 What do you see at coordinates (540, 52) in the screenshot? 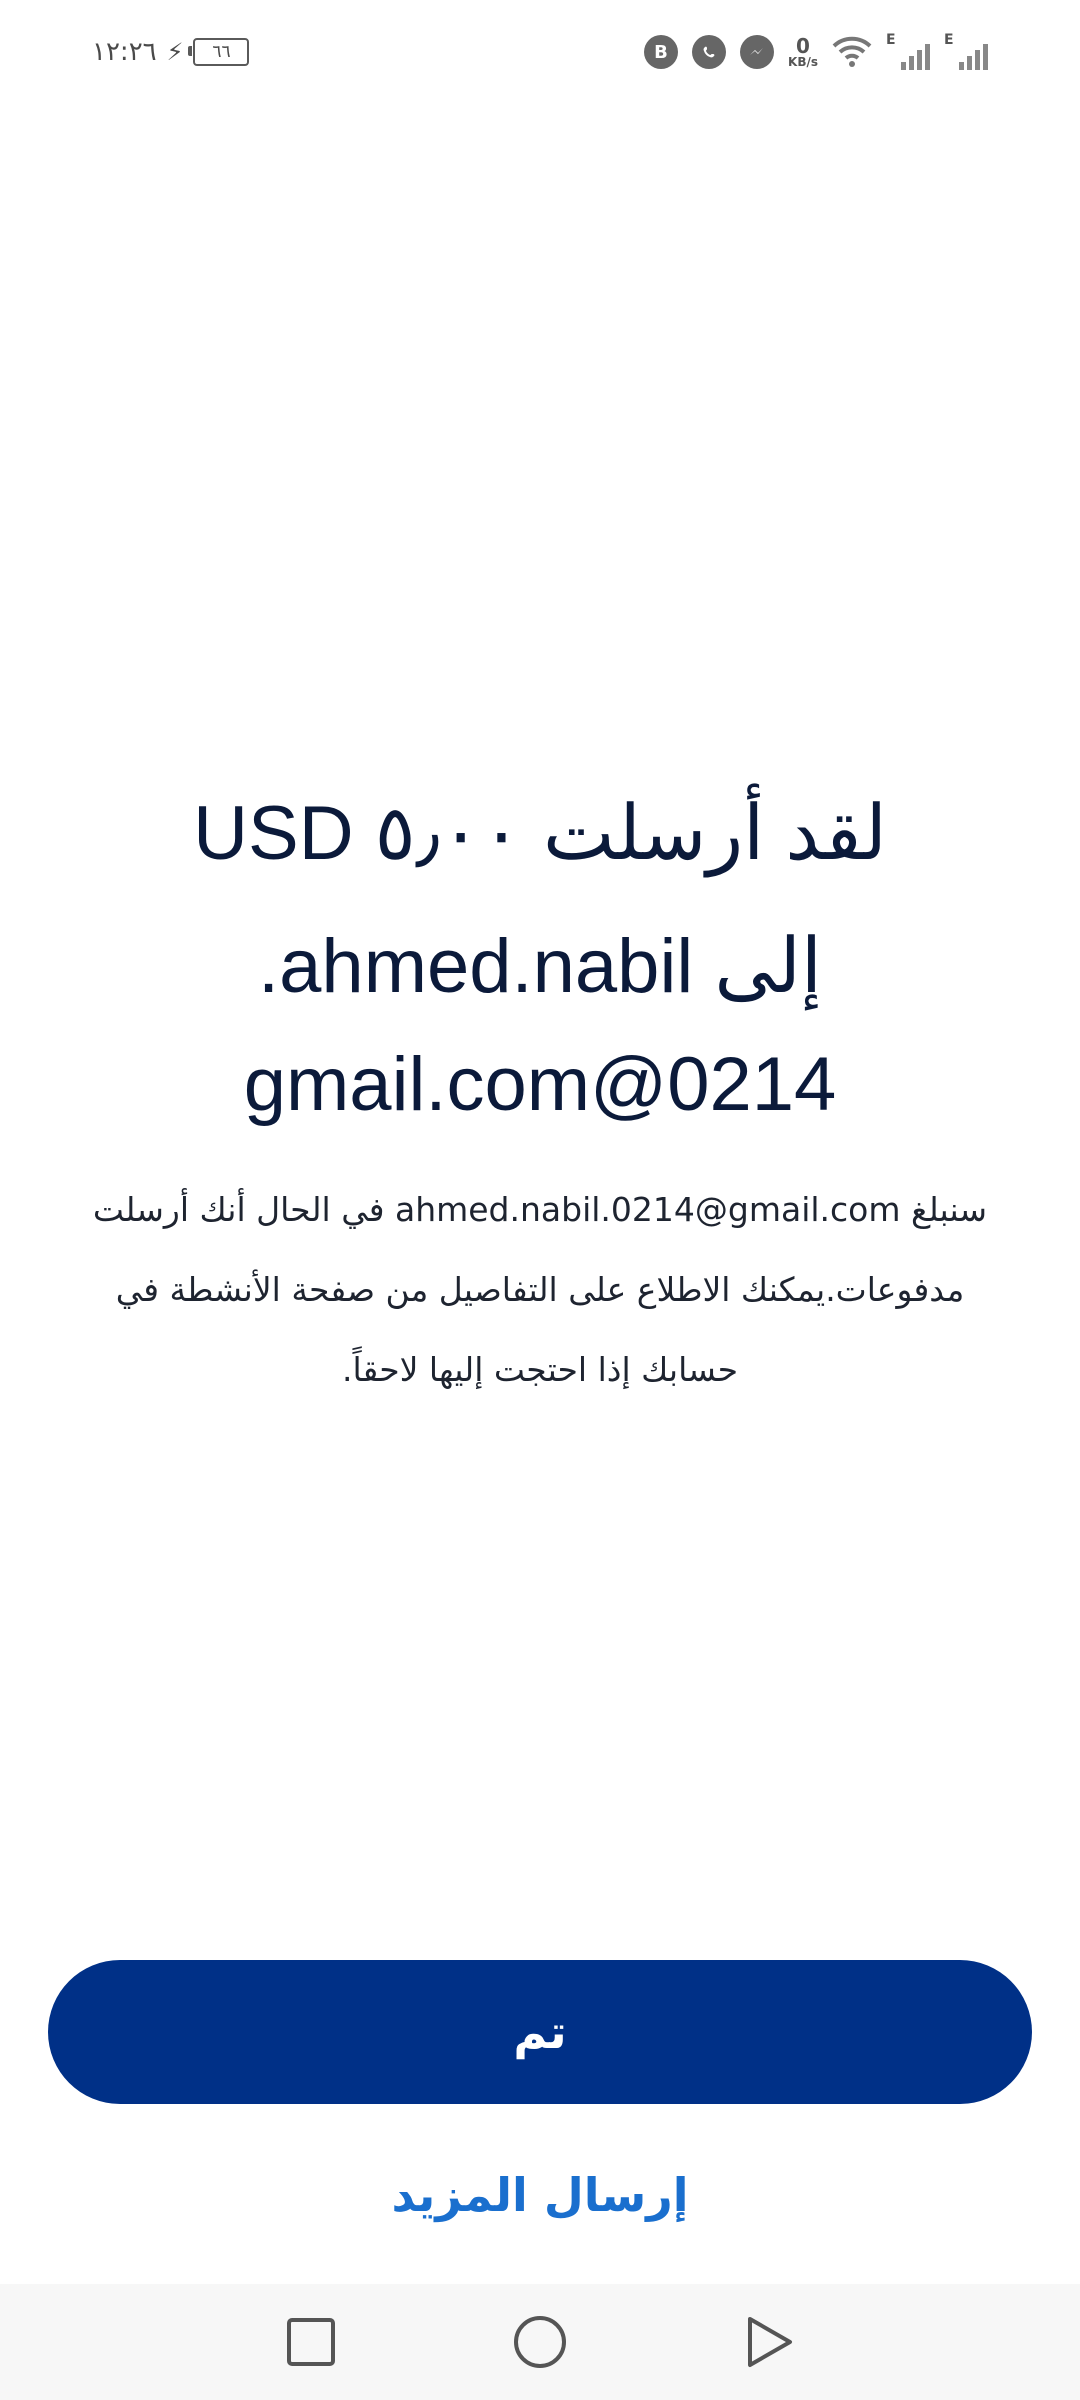
I see `status-bar: ١٢:٢٦ ⚡ ٦٦ B 0 KB/s E E` at bounding box center [540, 52].